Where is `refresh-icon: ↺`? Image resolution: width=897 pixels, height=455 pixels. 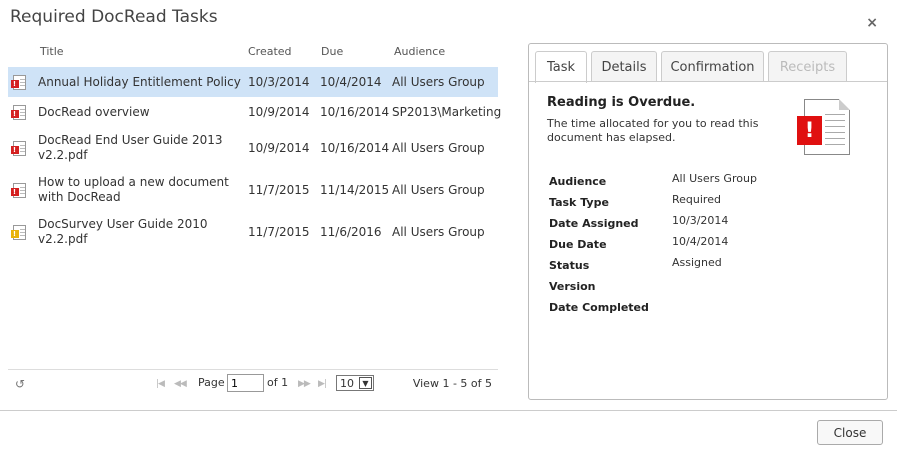
refresh-icon: ↺ is located at coordinates (20, 384).